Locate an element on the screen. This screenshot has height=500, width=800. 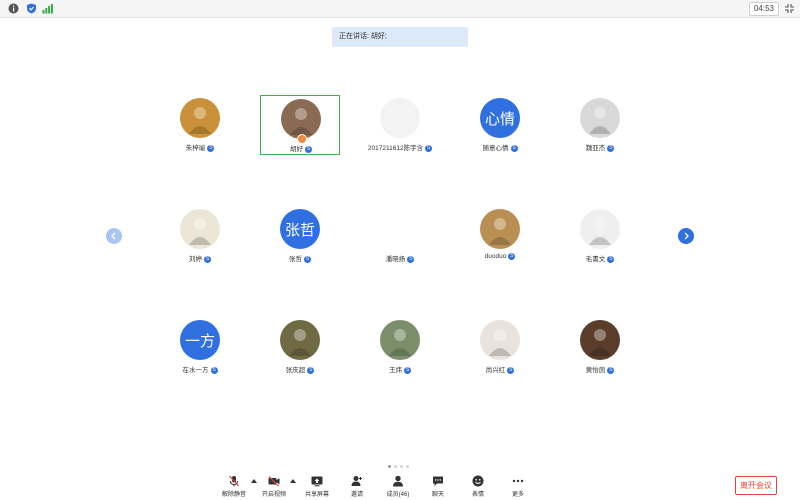
participant-tile: duoduo S is located at coordinates (500, 236).